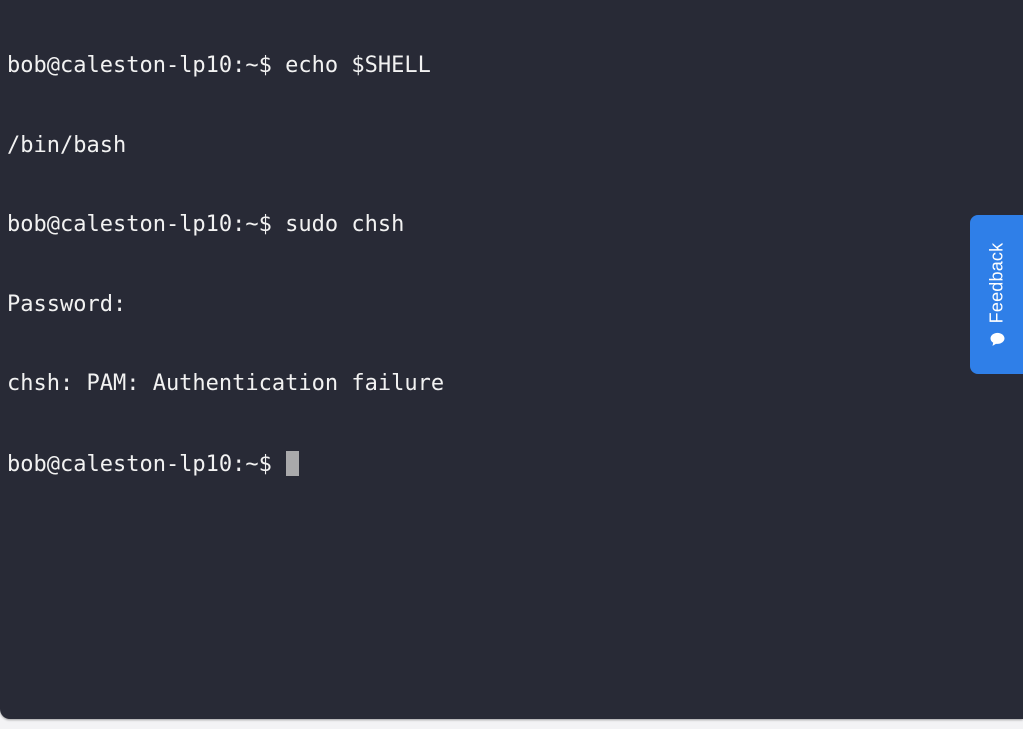 This screenshot has height=729, width=1023. I want to click on terminal-command: sudo chsh, so click(345, 224).